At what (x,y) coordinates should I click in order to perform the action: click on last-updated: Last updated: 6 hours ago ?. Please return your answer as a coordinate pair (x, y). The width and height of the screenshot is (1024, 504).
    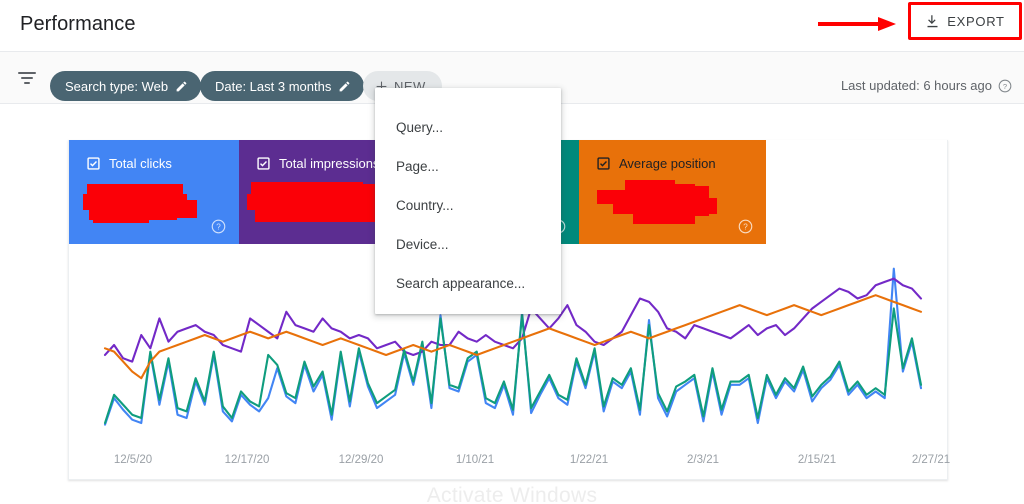
    Looking at the image, I should click on (926, 85).